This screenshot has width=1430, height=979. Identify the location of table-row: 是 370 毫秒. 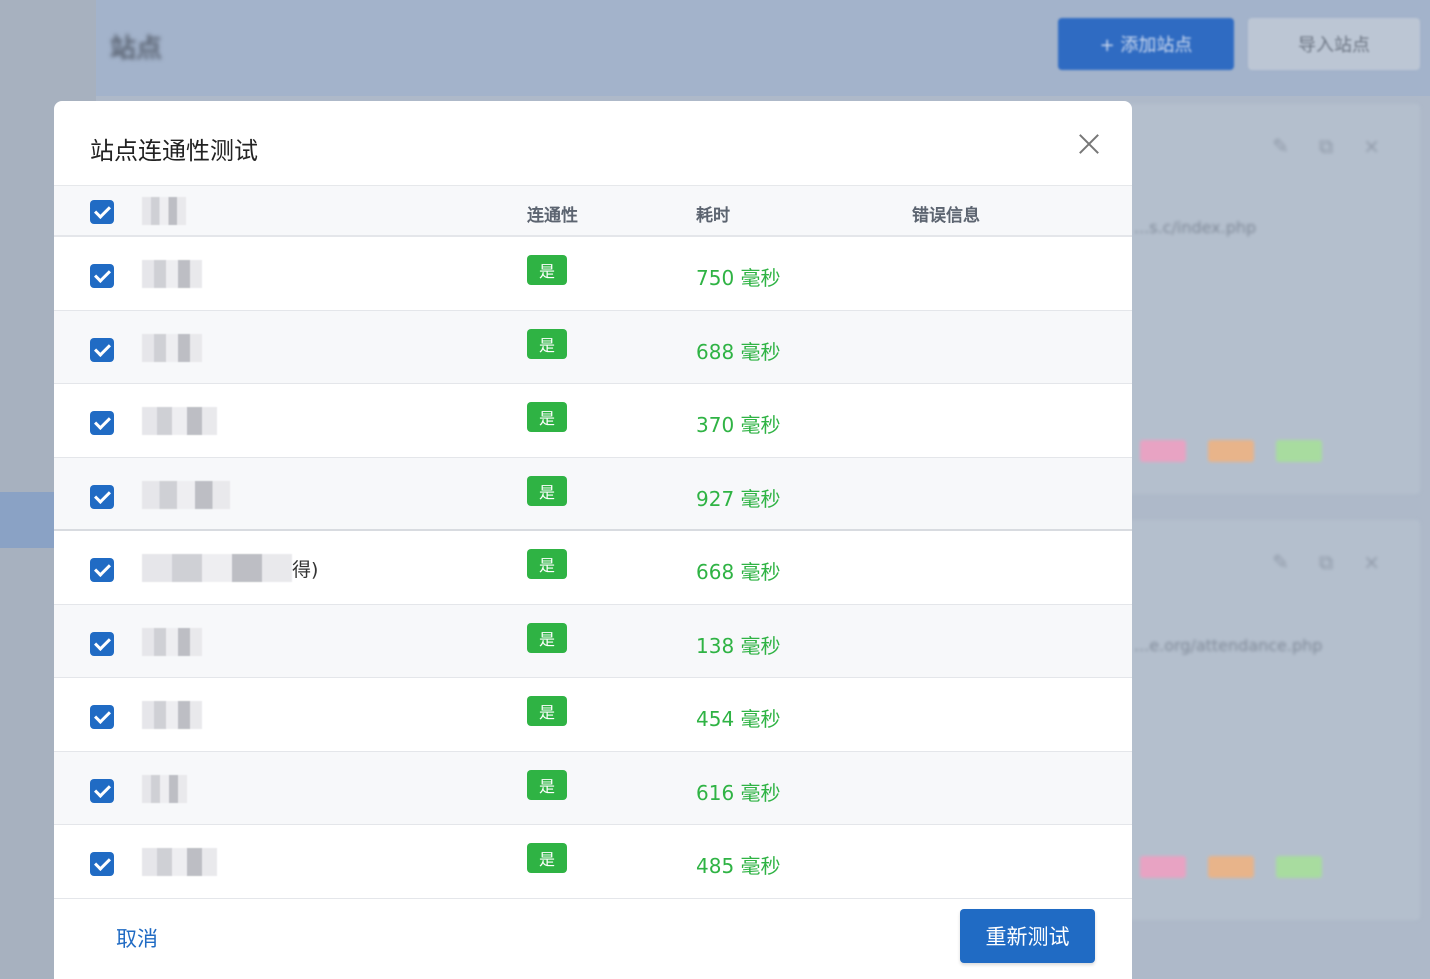
(593, 421).